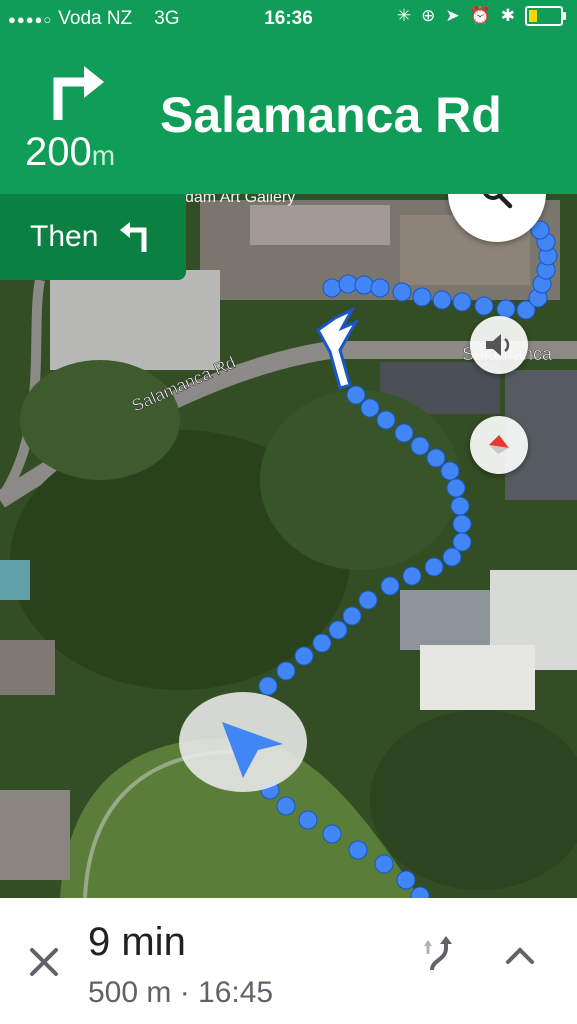 The height and width of the screenshot is (1024, 577). I want to click on then-label: Then, so click(64, 236).